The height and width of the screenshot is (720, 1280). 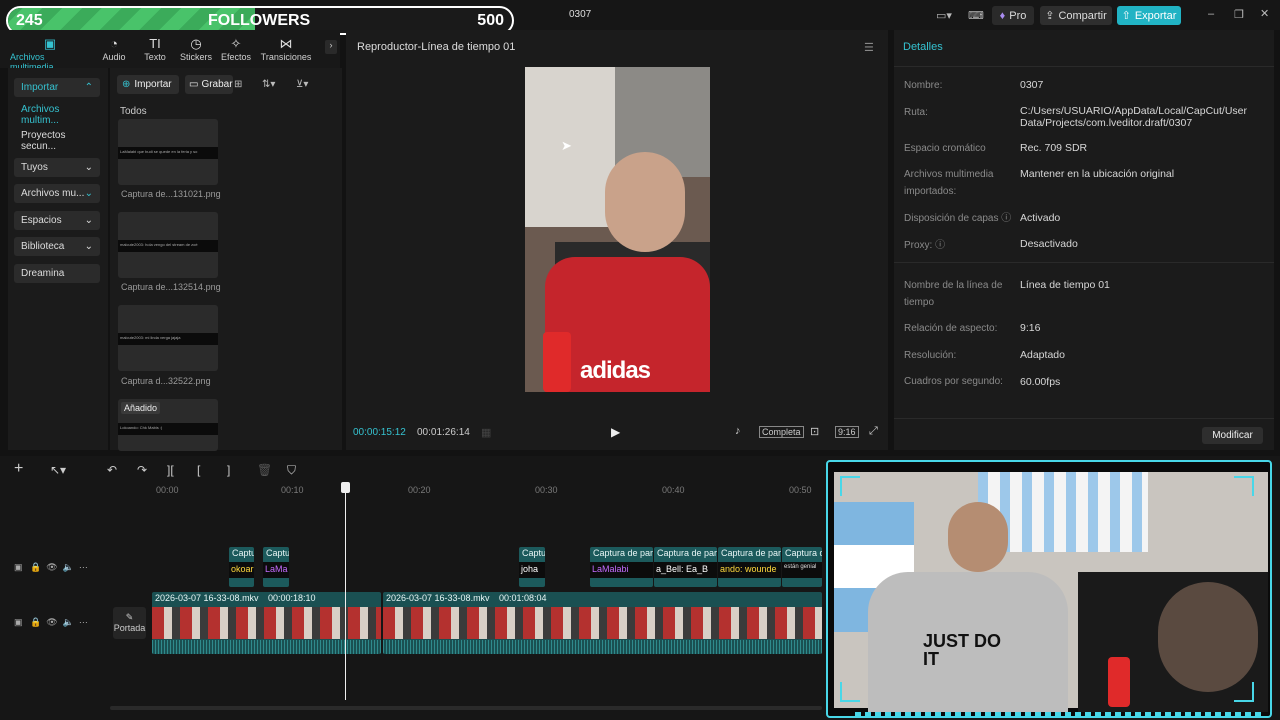 I want to click on followers-current: 245, so click(x=29, y=20).